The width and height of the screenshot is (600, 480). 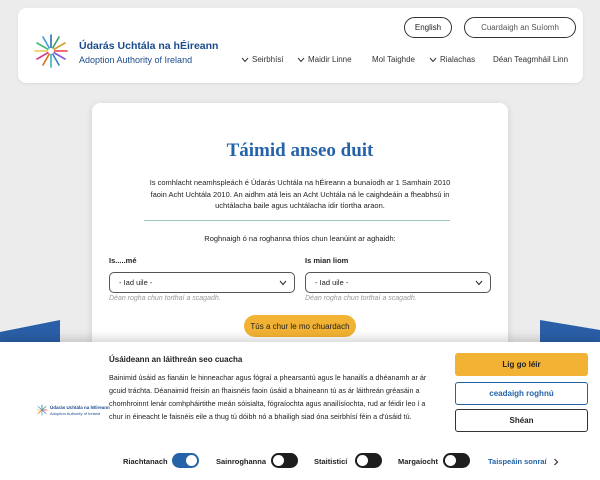 What do you see at coordinates (145, 461) in the screenshot?
I see `necessary-label: Riachtanach` at bounding box center [145, 461].